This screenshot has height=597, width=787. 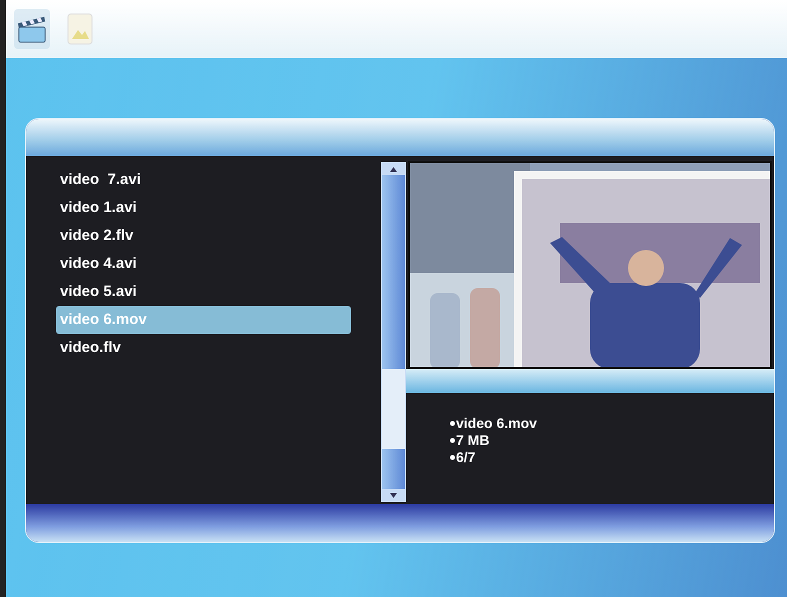 I want to click on info-text: 6/7, so click(x=466, y=457).